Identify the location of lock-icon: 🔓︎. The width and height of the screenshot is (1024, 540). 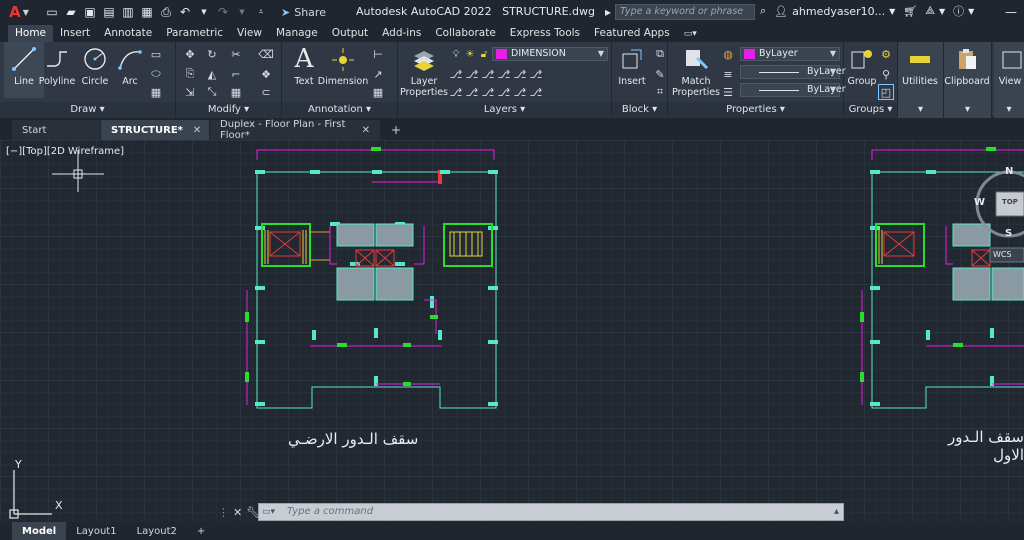
(484, 54).